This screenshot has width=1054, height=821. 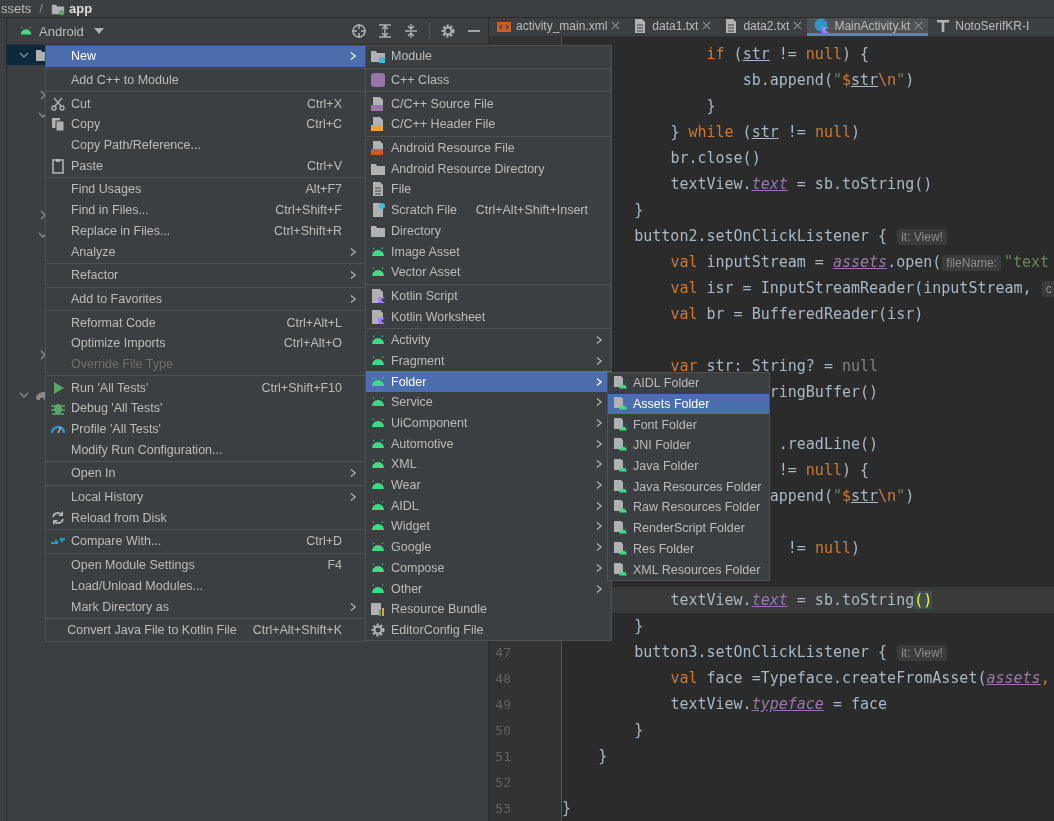 I want to click on editor-tab: data2.txt, so click(x=762, y=27).